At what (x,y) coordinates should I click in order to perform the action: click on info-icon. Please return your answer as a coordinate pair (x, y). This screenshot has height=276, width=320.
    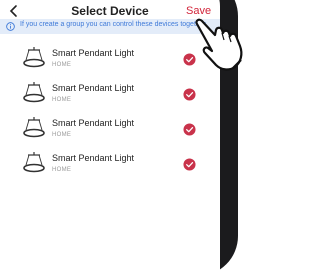
    Looking at the image, I should click on (10, 26).